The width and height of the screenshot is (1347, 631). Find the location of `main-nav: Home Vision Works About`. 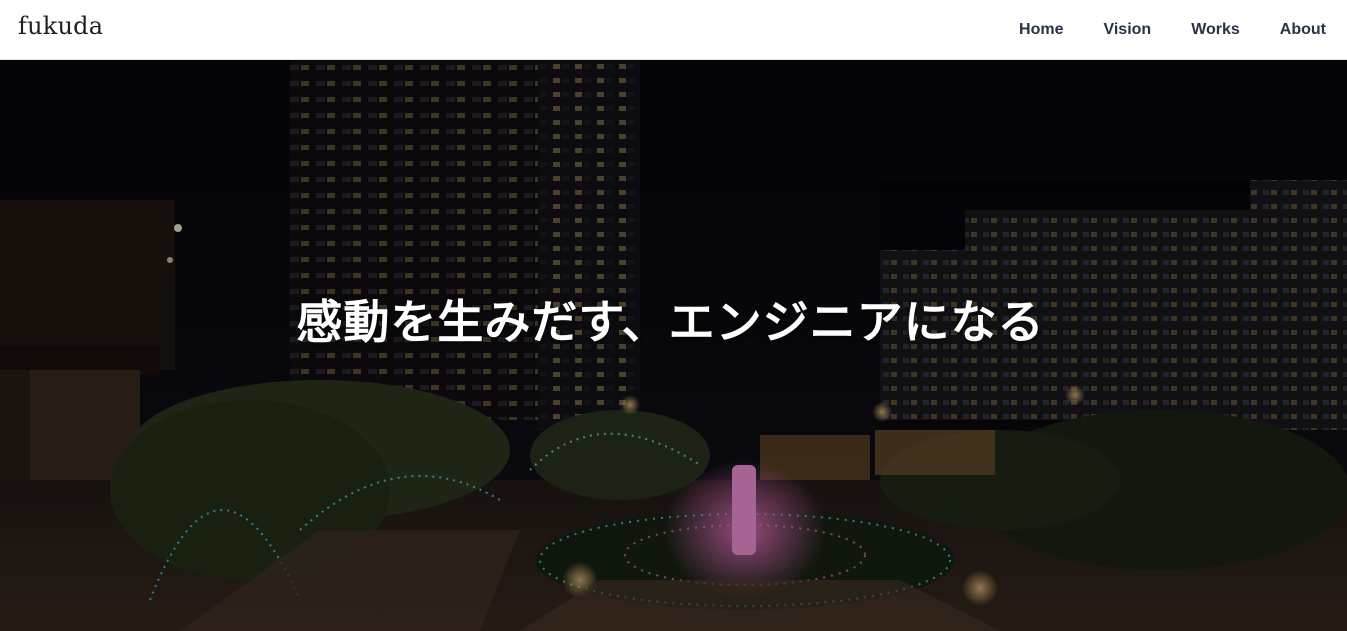

main-nav: Home Vision Works About is located at coordinates (1183, 30).